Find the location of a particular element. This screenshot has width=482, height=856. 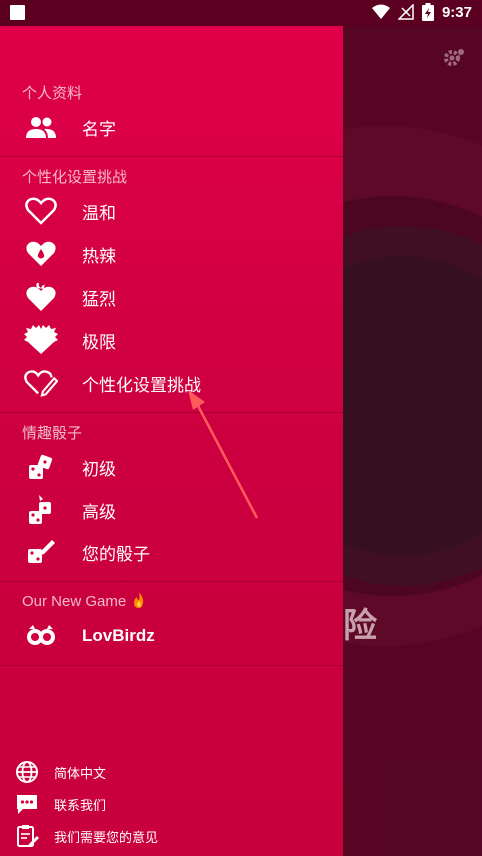

menu-item-name: 名字 is located at coordinates (171, 127).